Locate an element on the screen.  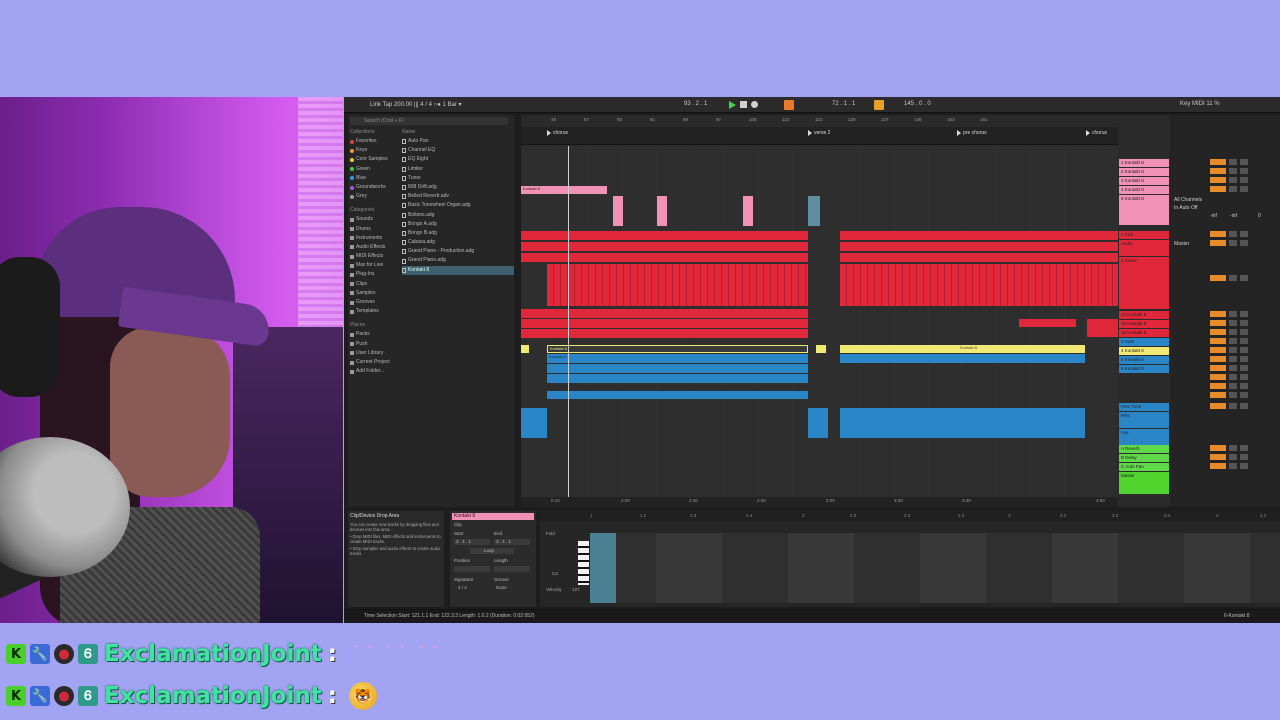
piano-roll-keys is located at coordinates (583, 563).